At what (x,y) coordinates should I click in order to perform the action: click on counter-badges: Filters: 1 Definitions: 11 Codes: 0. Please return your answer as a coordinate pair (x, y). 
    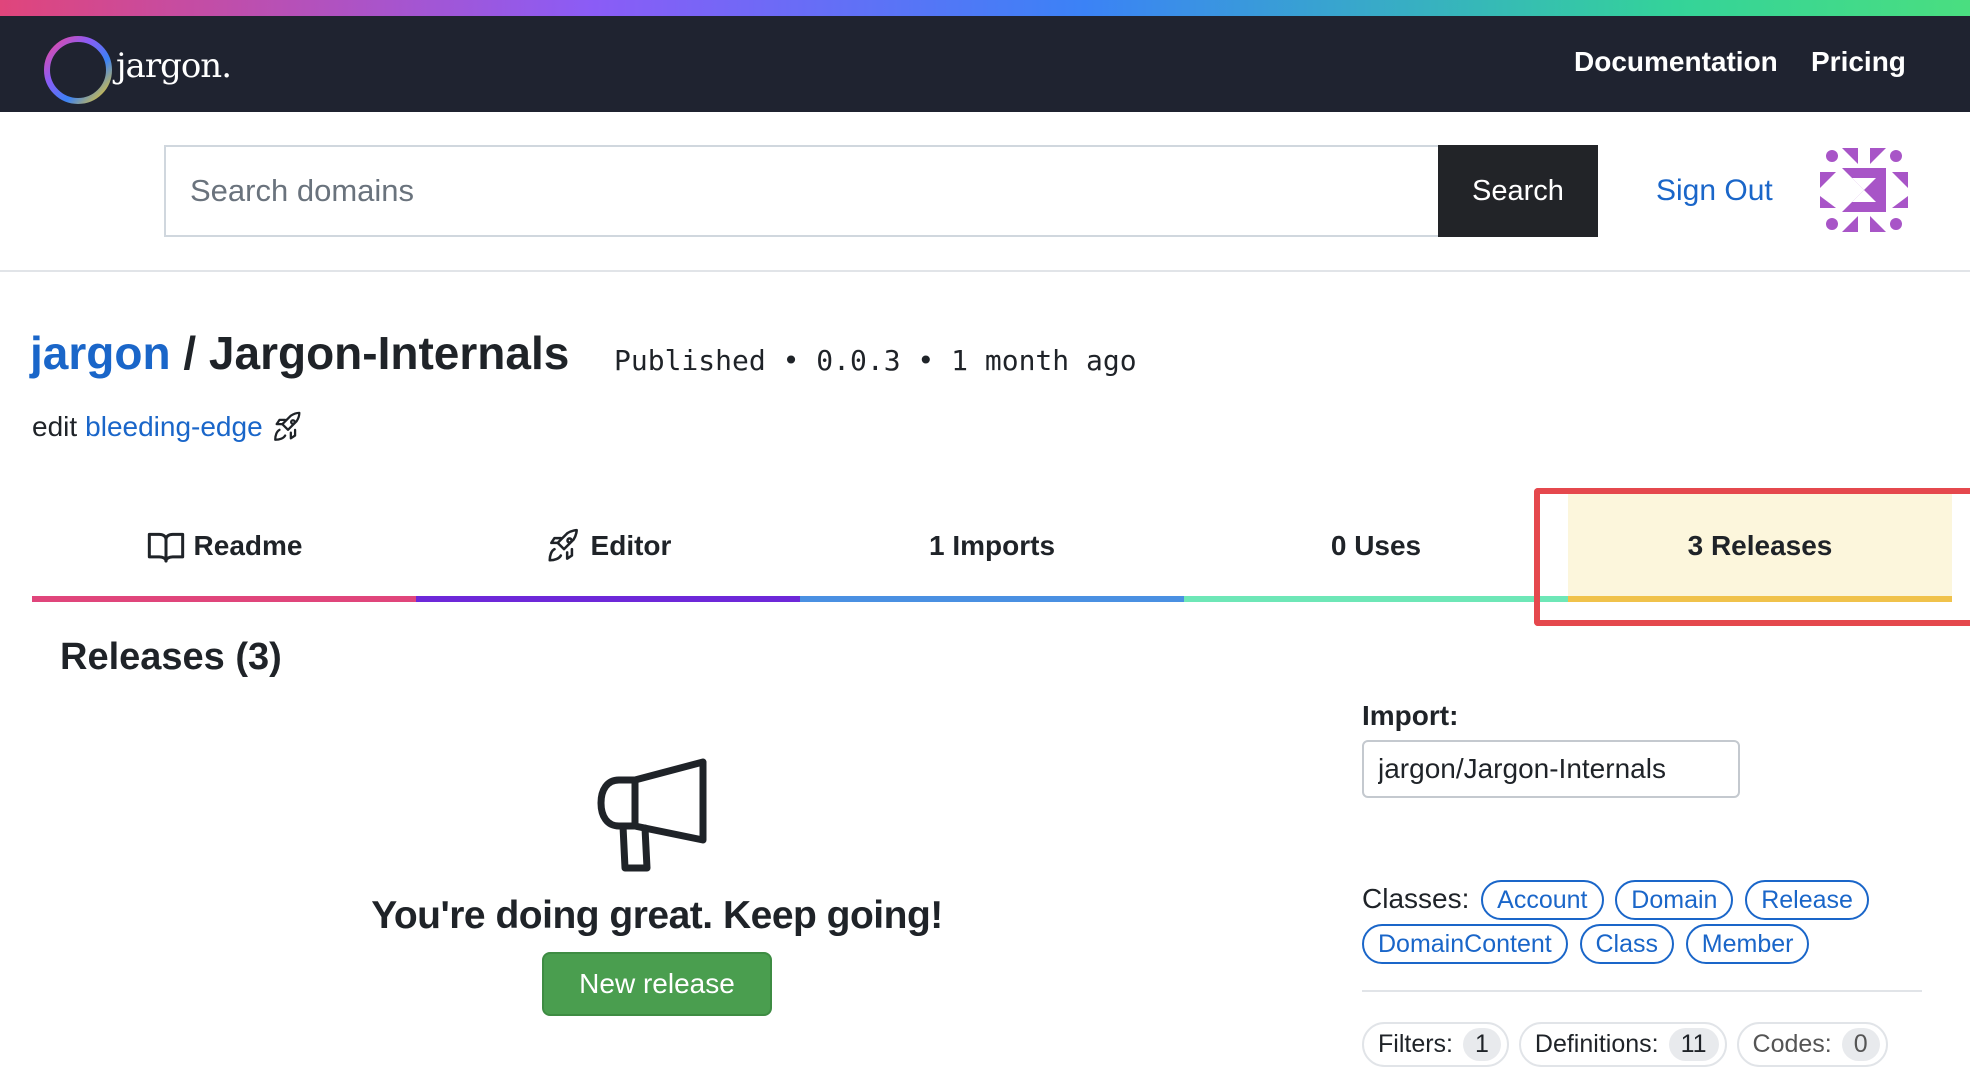
    Looking at the image, I should click on (1642, 1044).